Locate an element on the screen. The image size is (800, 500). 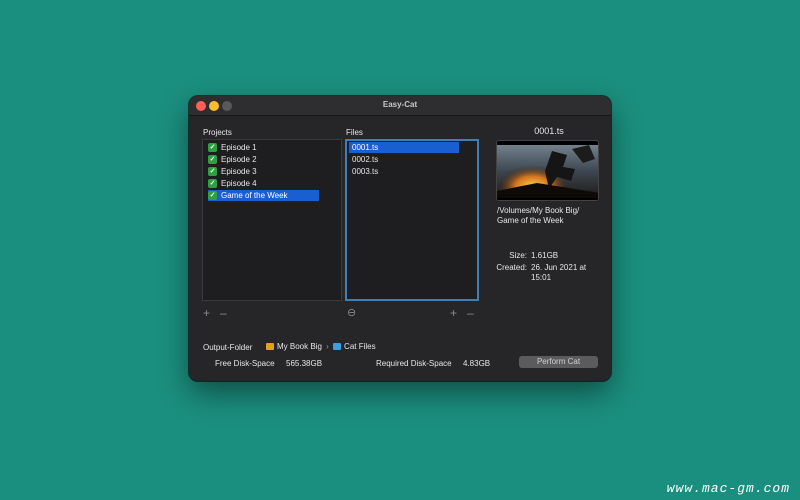
file-item-0001: 0001.ts is located at coordinates (404, 147).